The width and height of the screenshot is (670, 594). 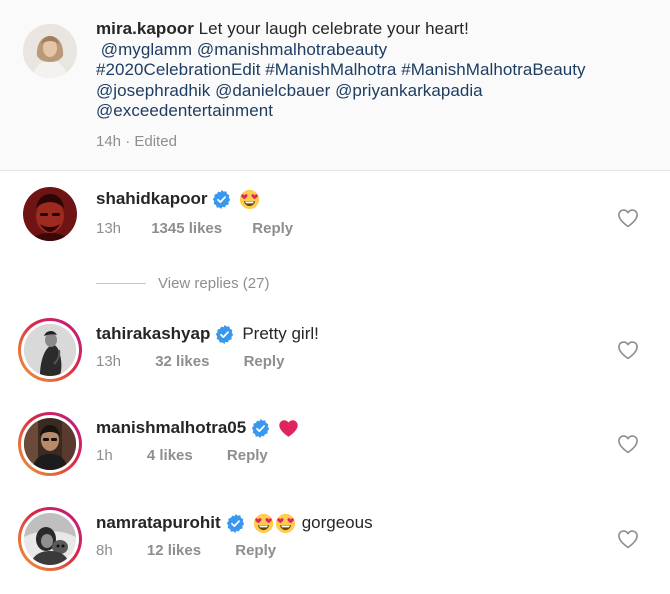 I want to click on comment-actions: 13h 32 likes Reply, so click(x=190, y=361).